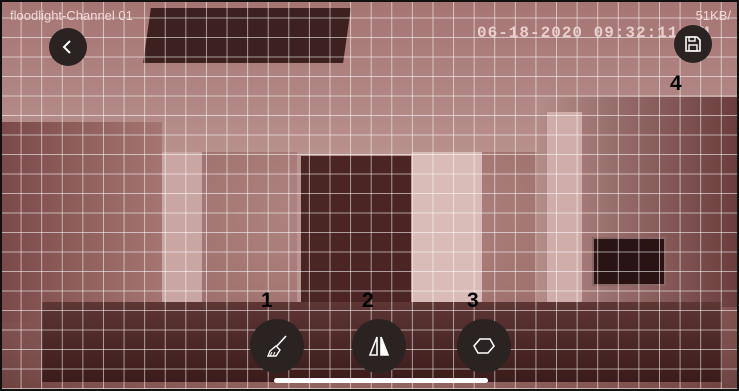 The height and width of the screenshot is (391, 739). What do you see at coordinates (676, 83) in the screenshot?
I see `marker-4: 4` at bounding box center [676, 83].